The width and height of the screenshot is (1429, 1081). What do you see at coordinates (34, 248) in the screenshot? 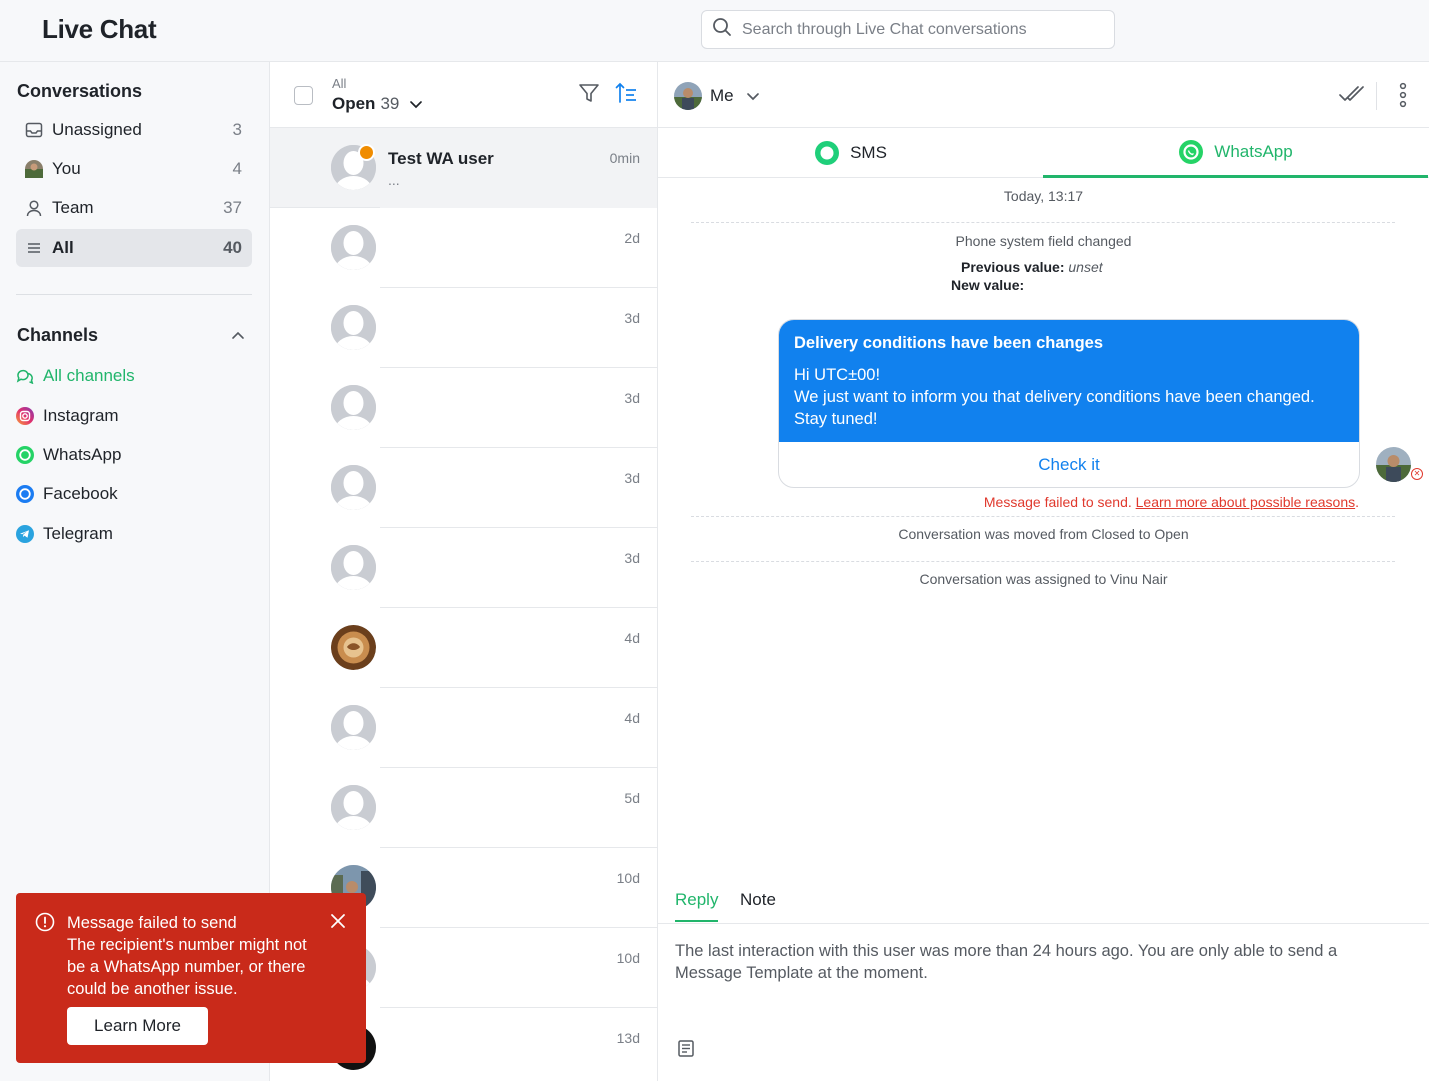
I see `list-icon` at bounding box center [34, 248].